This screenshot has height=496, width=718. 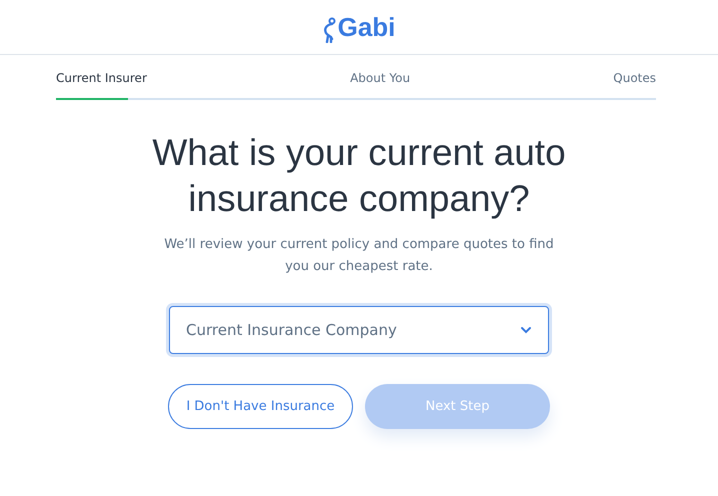 I want to click on chevron-down-icon, so click(x=526, y=330).